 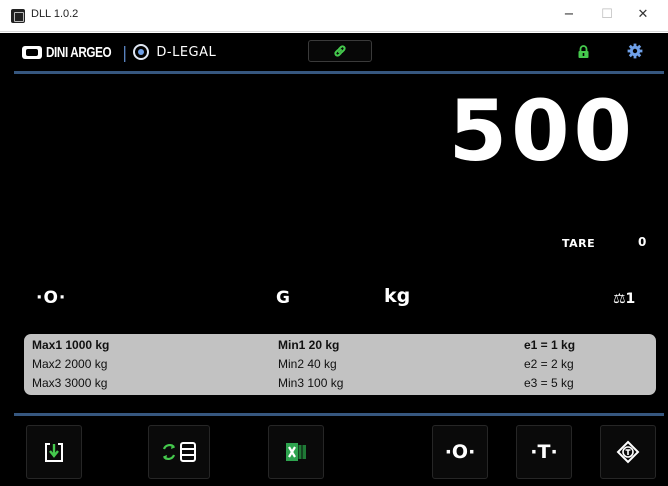 I want to click on tare-label: TARE, so click(x=579, y=243).